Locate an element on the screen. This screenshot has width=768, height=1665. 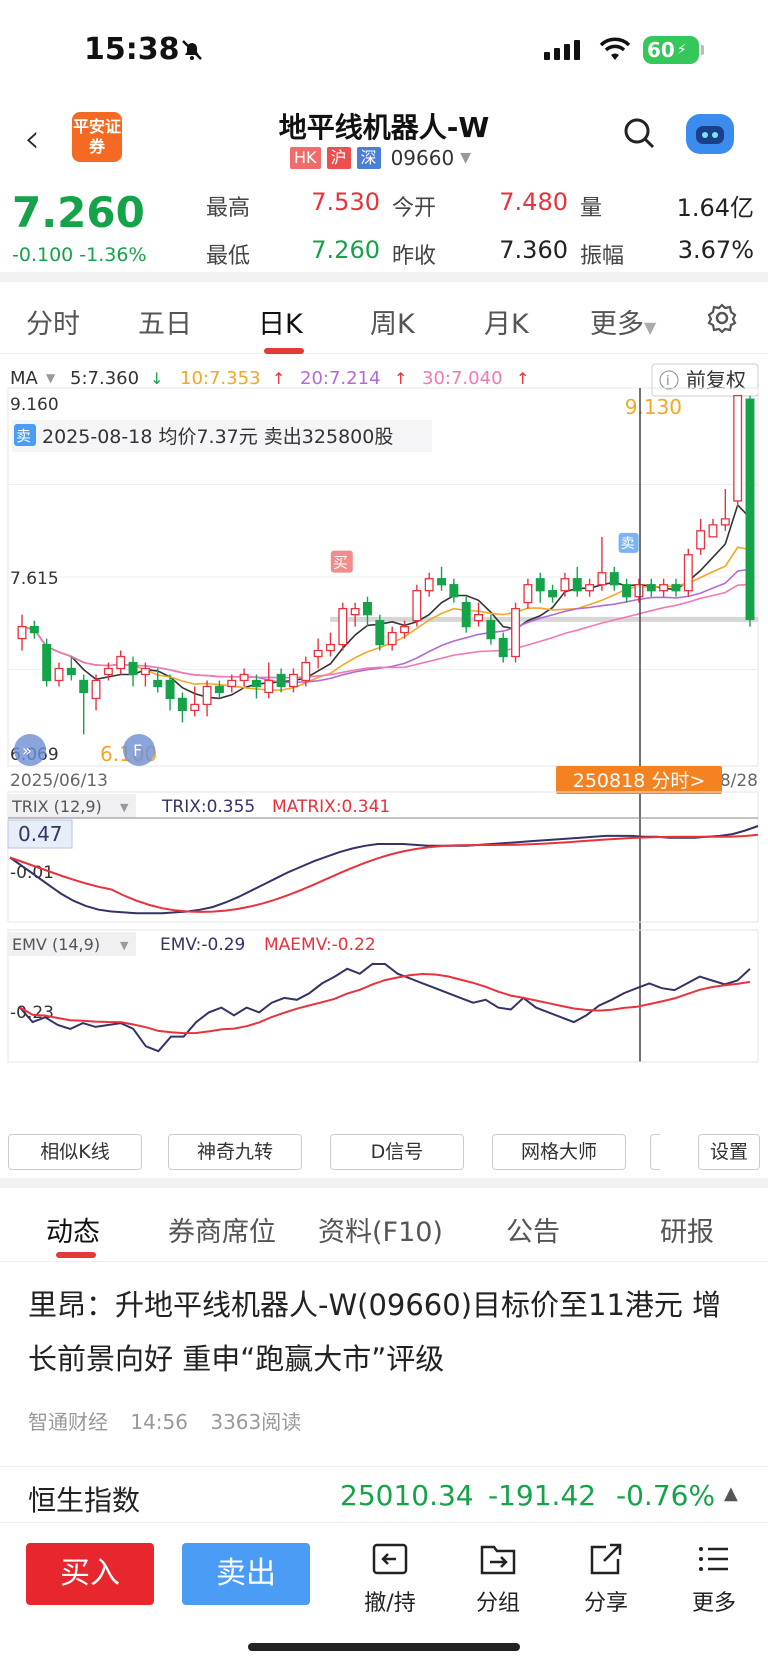
tab-daily-k: 日K is located at coordinates (280, 321).